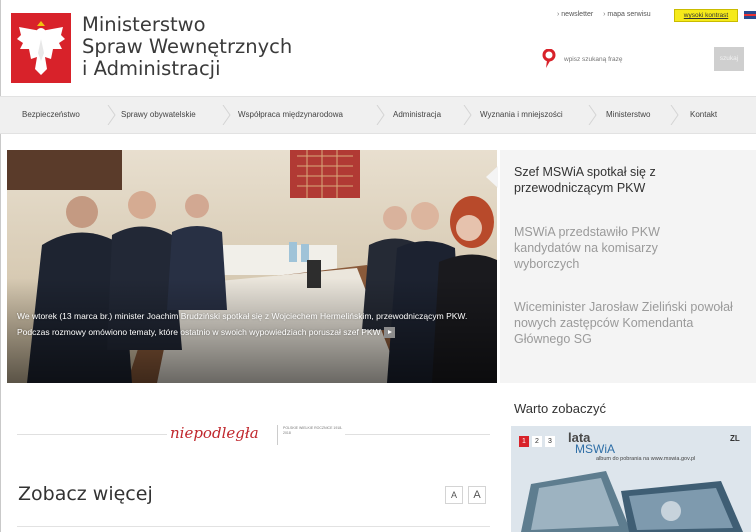 Image resolution: width=756 pixels, height=532 pixels. I want to click on flag-gb-icon, so click(750, 15).